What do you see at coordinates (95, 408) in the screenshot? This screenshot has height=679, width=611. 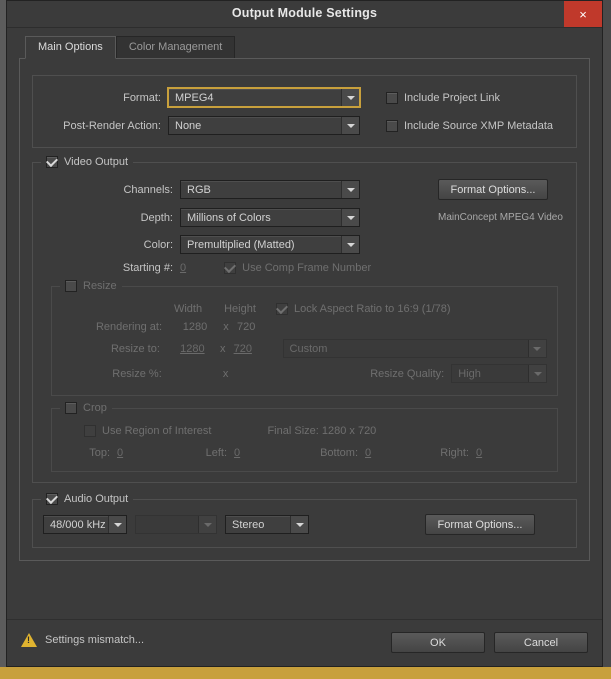 I see `crop-label: Crop` at bounding box center [95, 408].